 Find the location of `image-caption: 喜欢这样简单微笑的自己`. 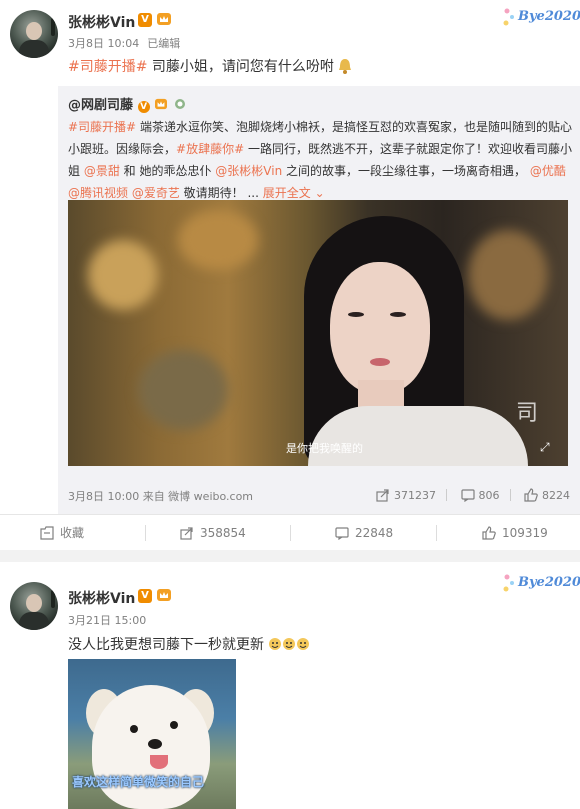

image-caption: 喜欢这样简单微笑的自己 is located at coordinates (138, 782).